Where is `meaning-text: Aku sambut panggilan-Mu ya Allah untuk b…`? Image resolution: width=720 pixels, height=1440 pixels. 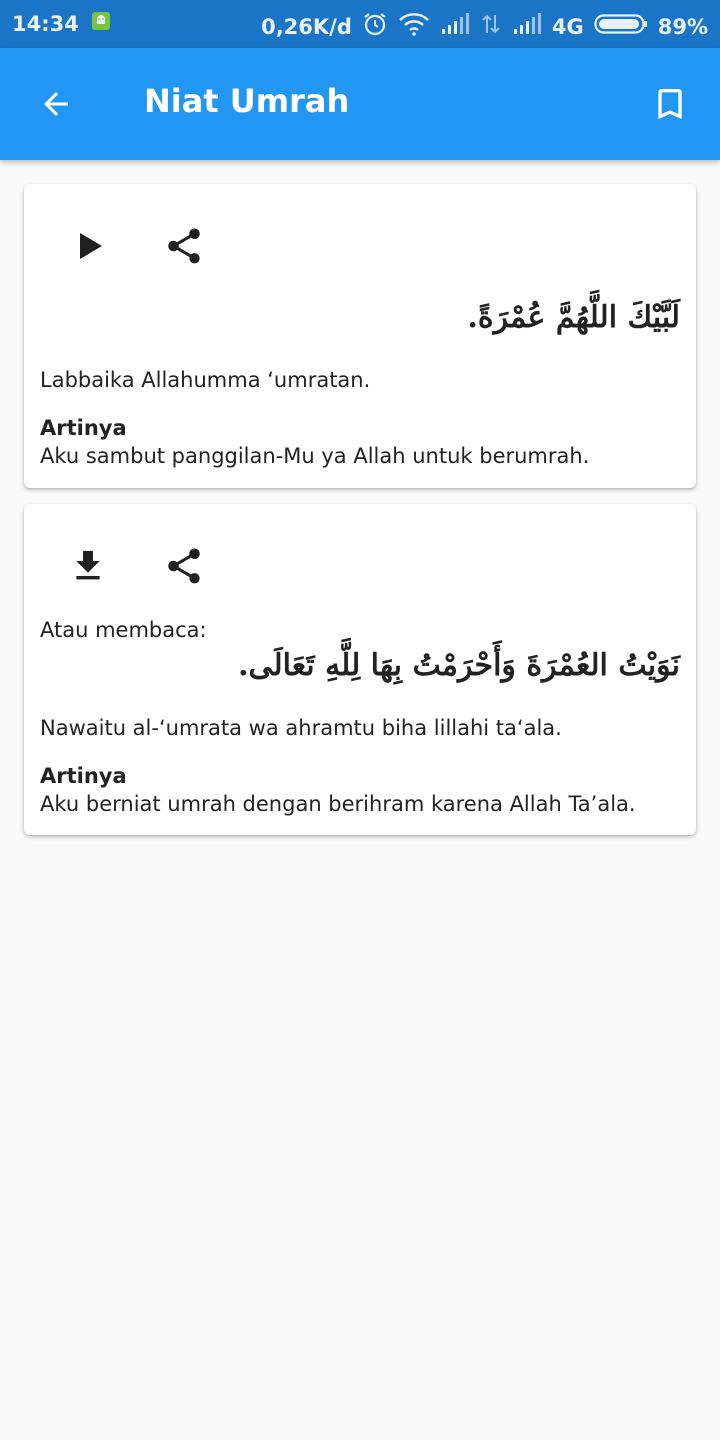 meaning-text: Aku sambut panggilan-Mu ya Allah untuk b… is located at coordinates (315, 456).